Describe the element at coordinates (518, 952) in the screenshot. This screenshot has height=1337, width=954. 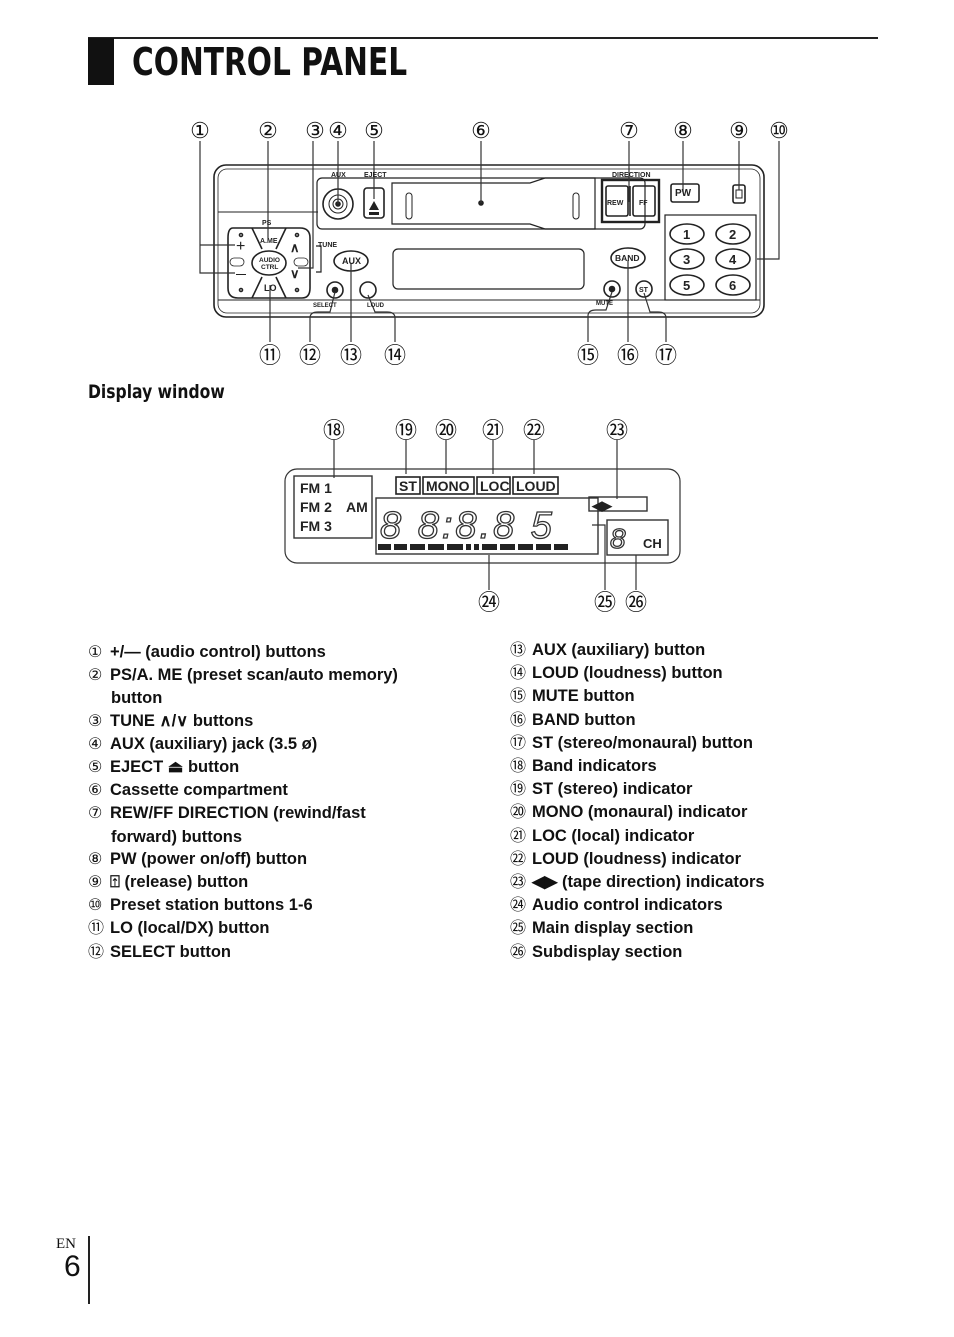
I see `legend-number: ㉖` at that location.